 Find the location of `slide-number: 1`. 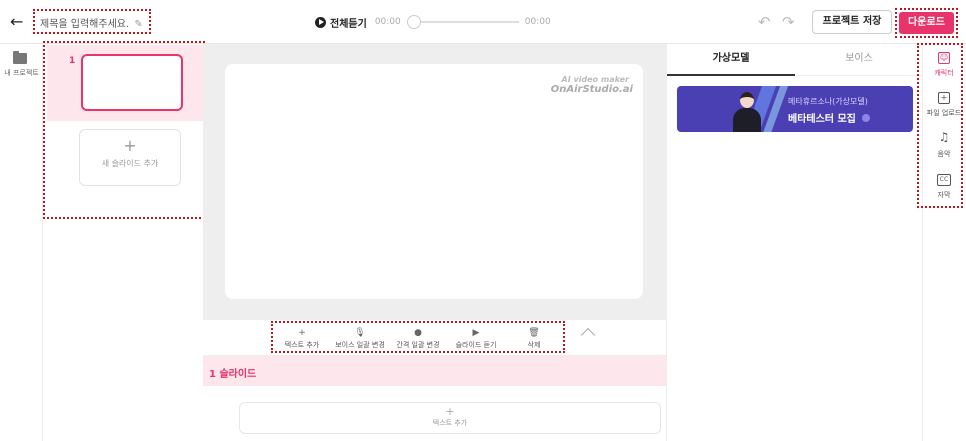

slide-number: 1 is located at coordinates (72, 61).